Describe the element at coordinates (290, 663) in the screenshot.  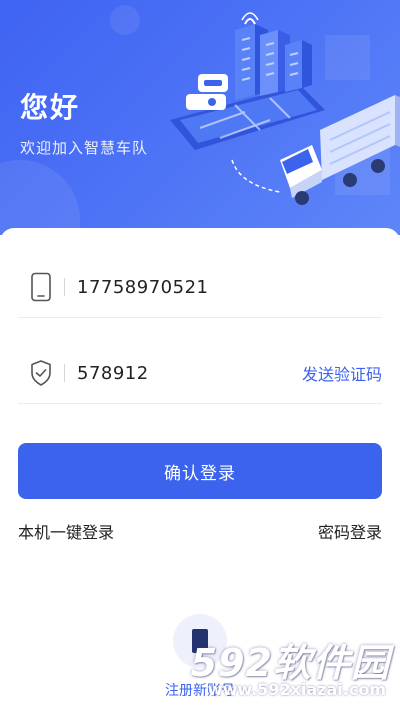
I see `watermark-logo: 592软件园` at that location.